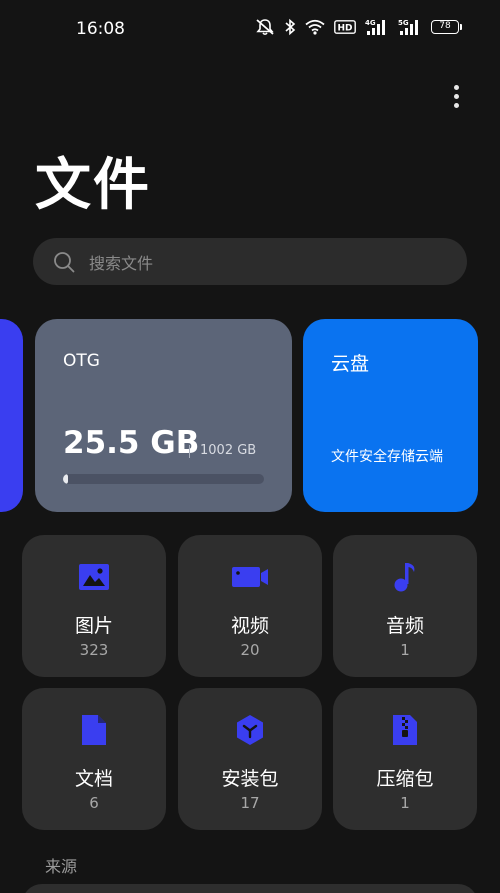  Describe the element at coordinates (94, 803) in the screenshot. I see `category-count: 6` at that location.